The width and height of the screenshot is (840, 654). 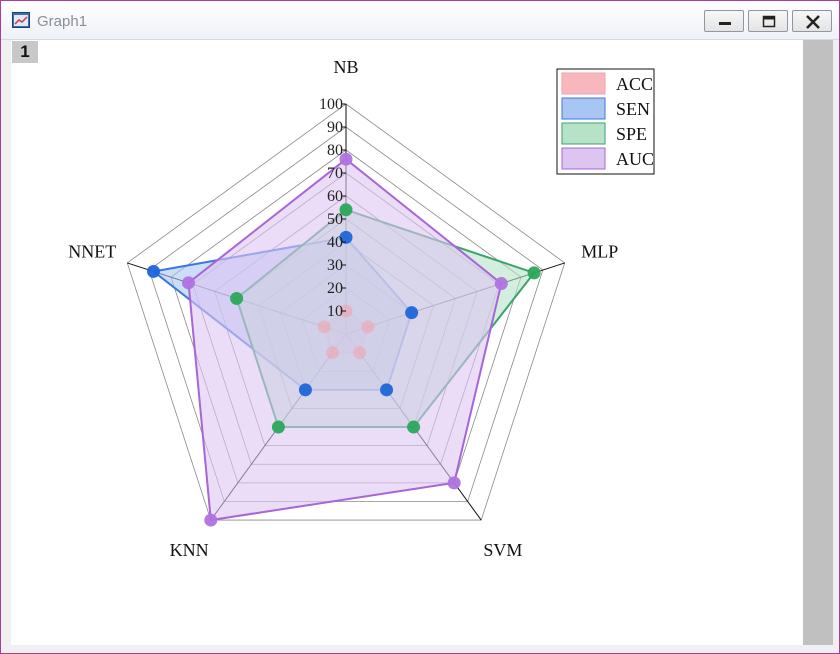 What do you see at coordinates (335, 196) in the screenshot?
I see `tick-label: 60` at bounding box center [335, 196].